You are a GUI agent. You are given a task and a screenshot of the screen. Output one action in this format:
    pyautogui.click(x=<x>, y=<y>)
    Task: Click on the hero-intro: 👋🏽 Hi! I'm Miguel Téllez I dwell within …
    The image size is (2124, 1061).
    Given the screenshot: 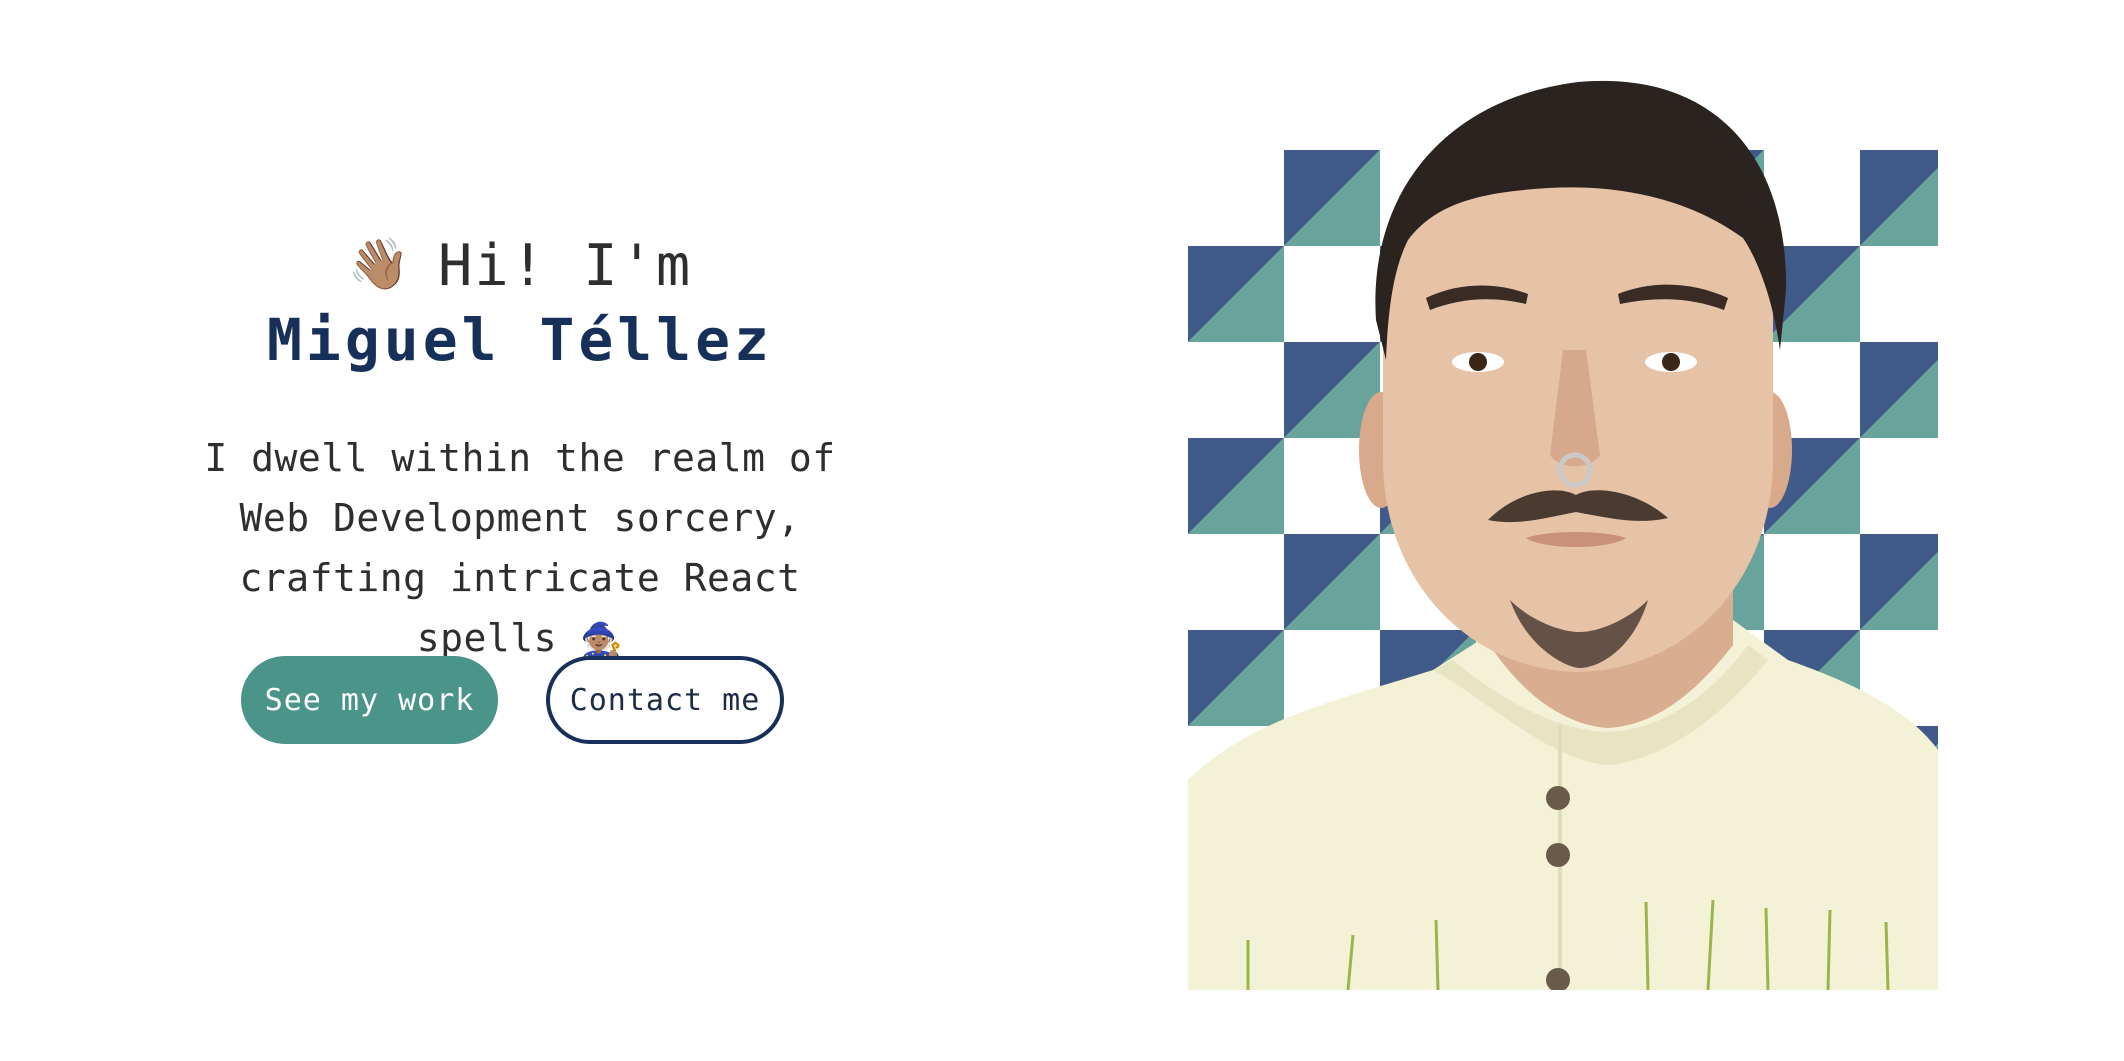 What is the action you would take?
    pyautogui.click(x=520, y=450)
    